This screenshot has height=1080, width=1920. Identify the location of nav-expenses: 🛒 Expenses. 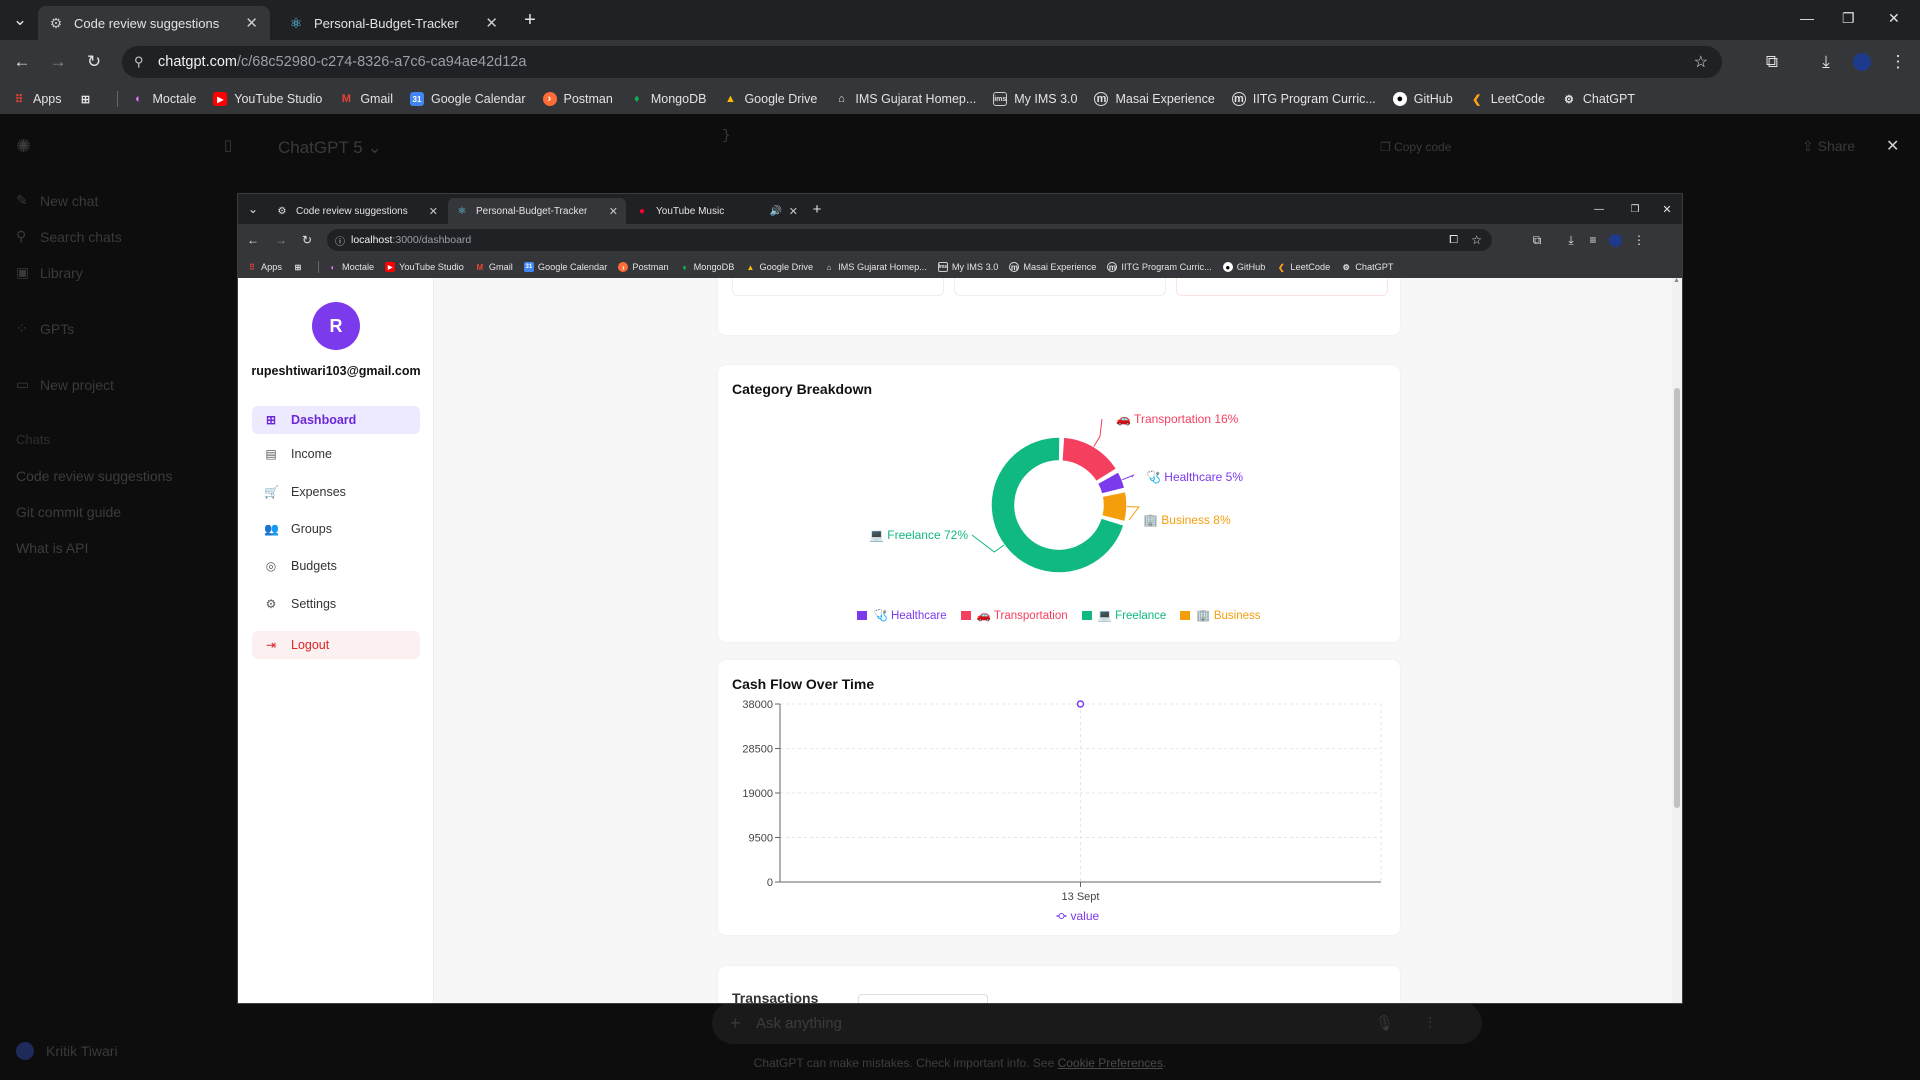
(336, 492).